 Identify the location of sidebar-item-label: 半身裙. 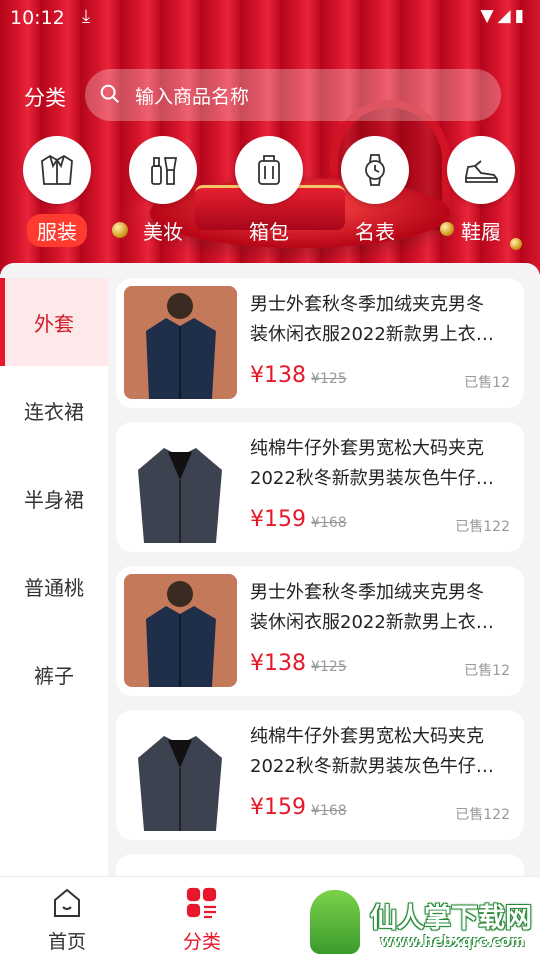
(54, 499).